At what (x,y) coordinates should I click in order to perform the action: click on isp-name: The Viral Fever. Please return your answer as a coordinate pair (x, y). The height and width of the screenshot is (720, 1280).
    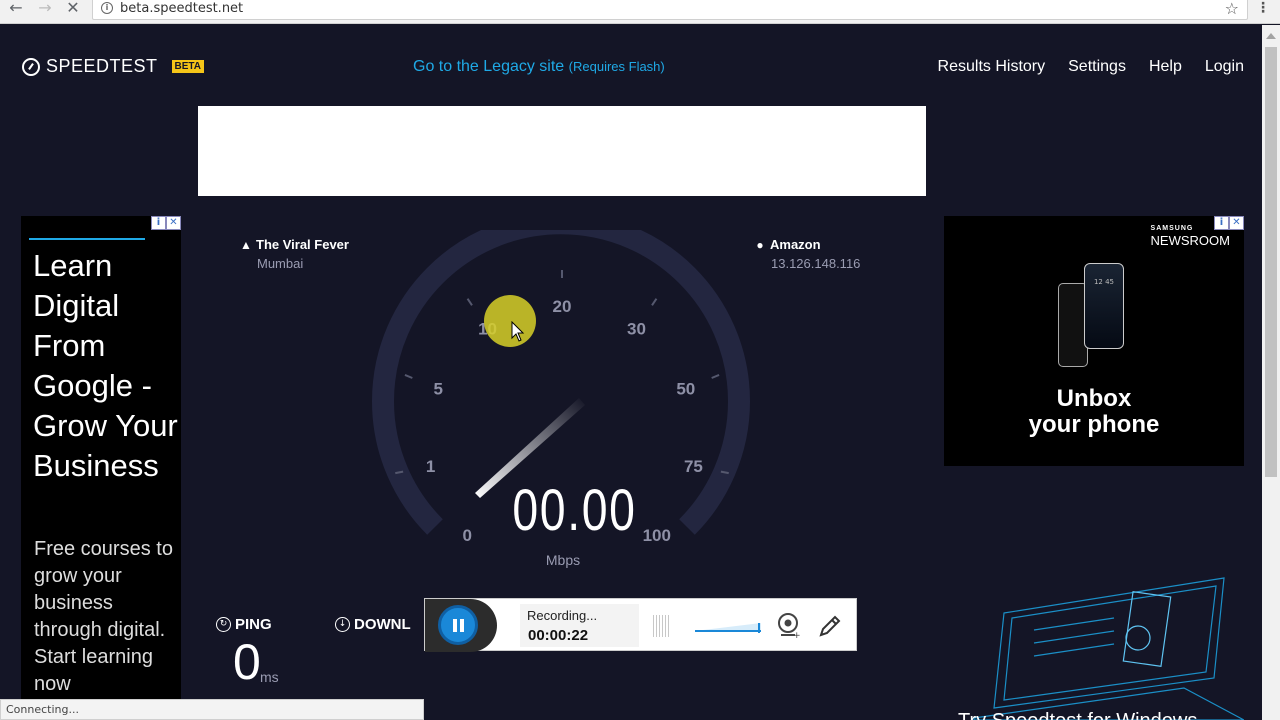
    Looking at the image, I should click on (302, 244).